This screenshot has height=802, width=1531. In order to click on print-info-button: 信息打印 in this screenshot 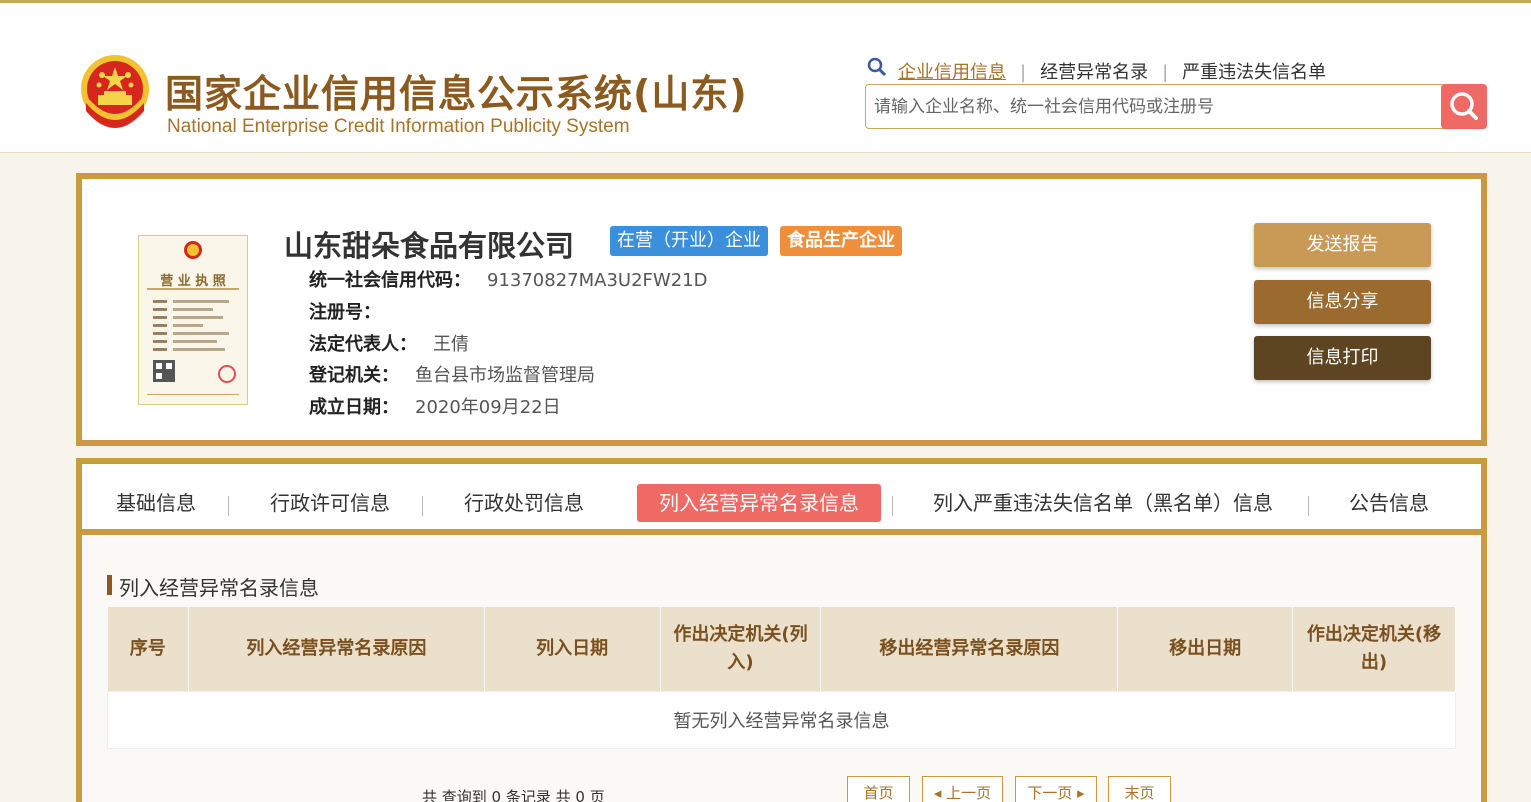, I will do `click(1342, 358)`.